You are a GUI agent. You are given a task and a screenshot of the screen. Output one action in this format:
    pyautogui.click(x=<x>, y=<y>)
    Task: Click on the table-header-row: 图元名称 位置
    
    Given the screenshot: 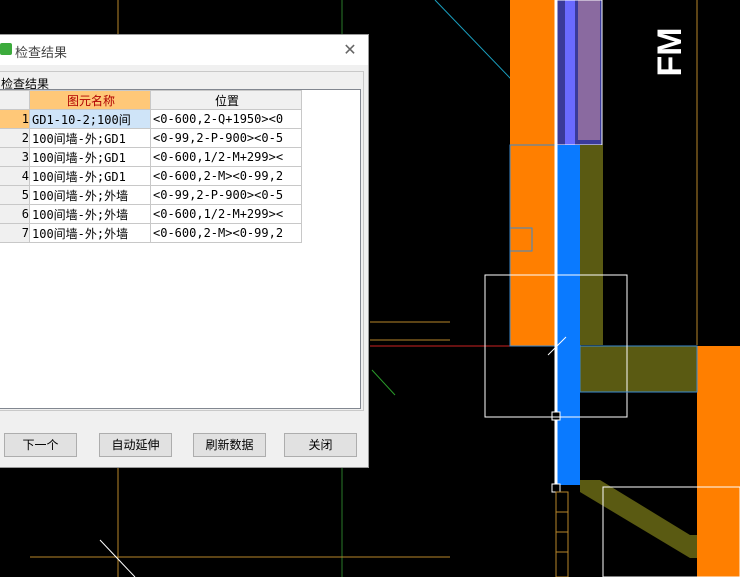 What is the action you would take?
    pyautogui.click(x=151, y=100)
    